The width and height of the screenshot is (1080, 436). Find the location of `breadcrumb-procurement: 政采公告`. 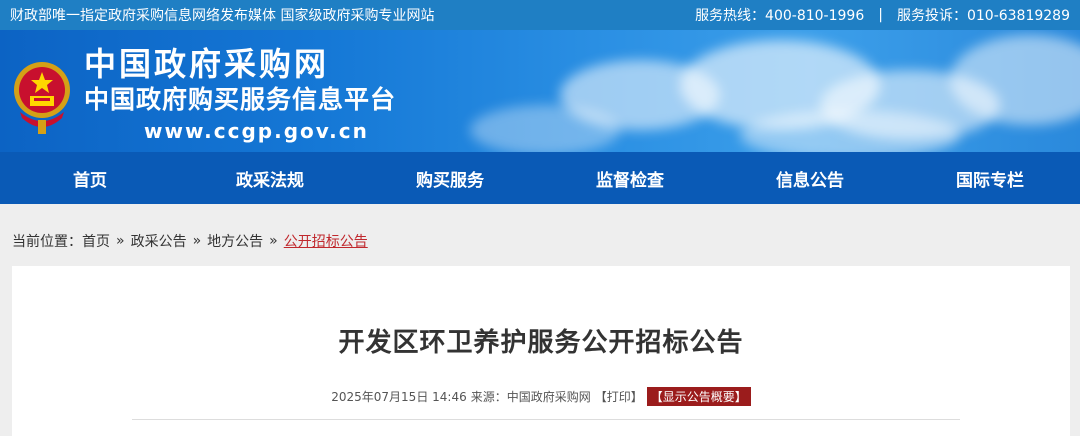

breadcrumb-procurement: 政采公告 is located at coordinates (159, 241).